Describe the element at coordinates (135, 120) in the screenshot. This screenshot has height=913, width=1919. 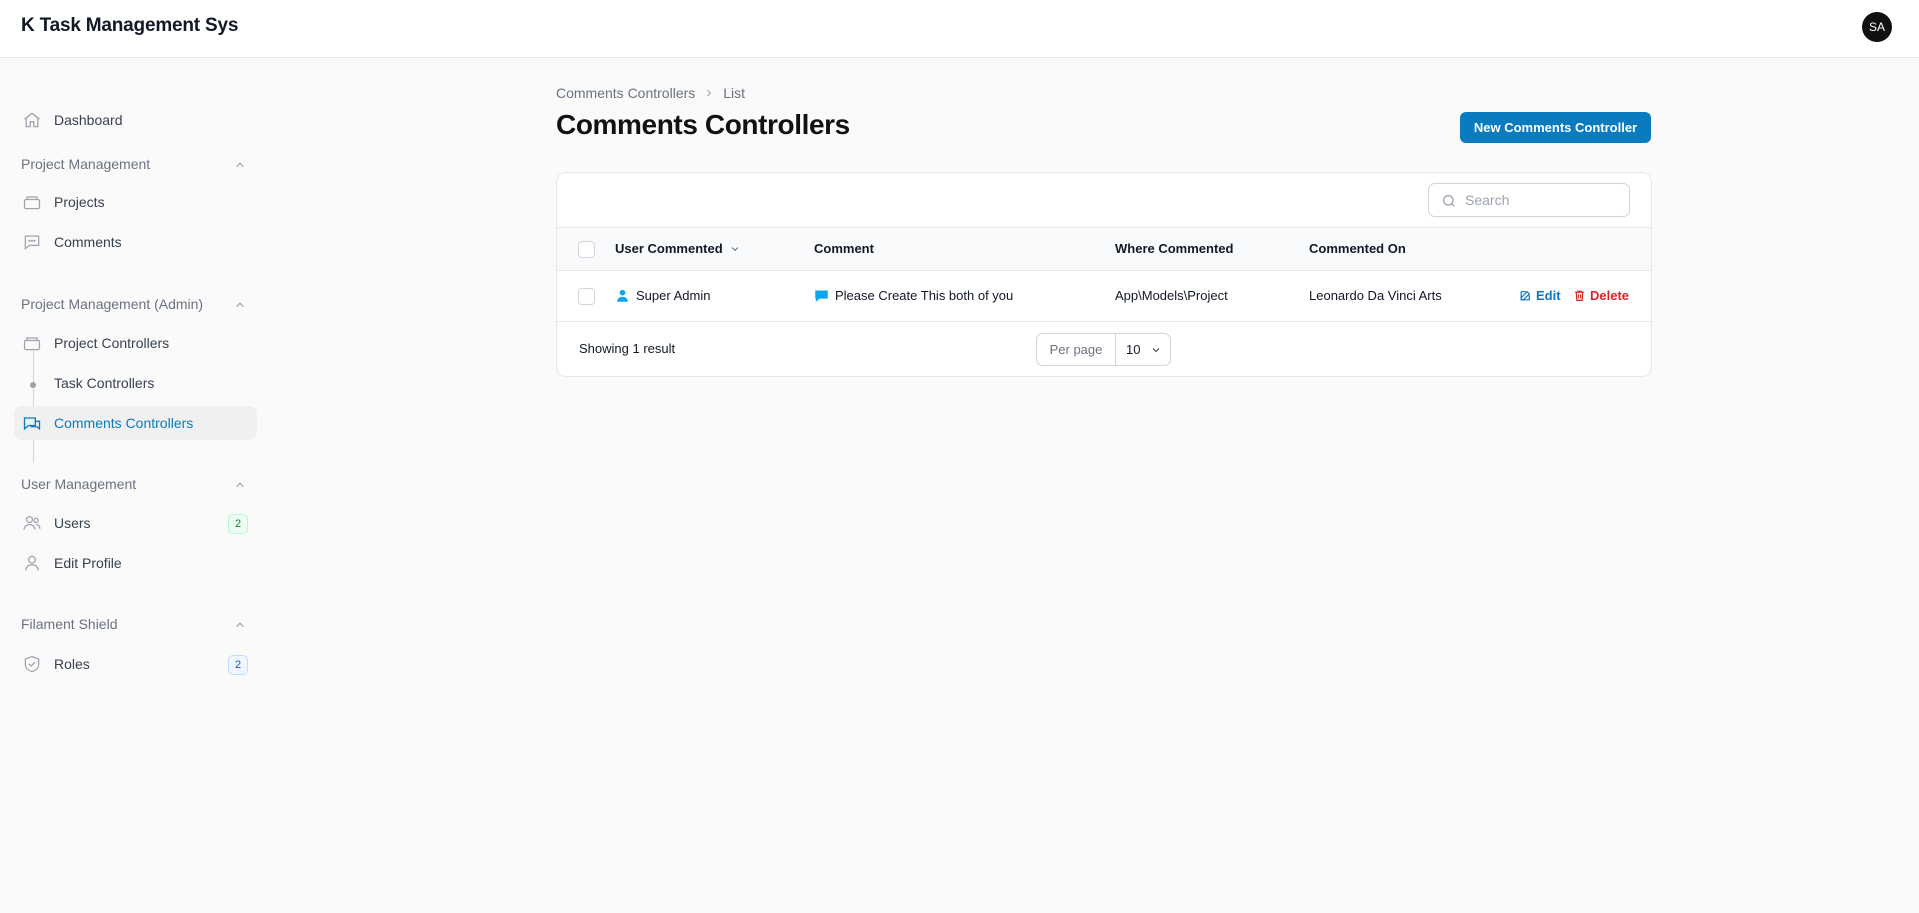
I see `sidebar-item-dashboard: Dashboard` at that location.